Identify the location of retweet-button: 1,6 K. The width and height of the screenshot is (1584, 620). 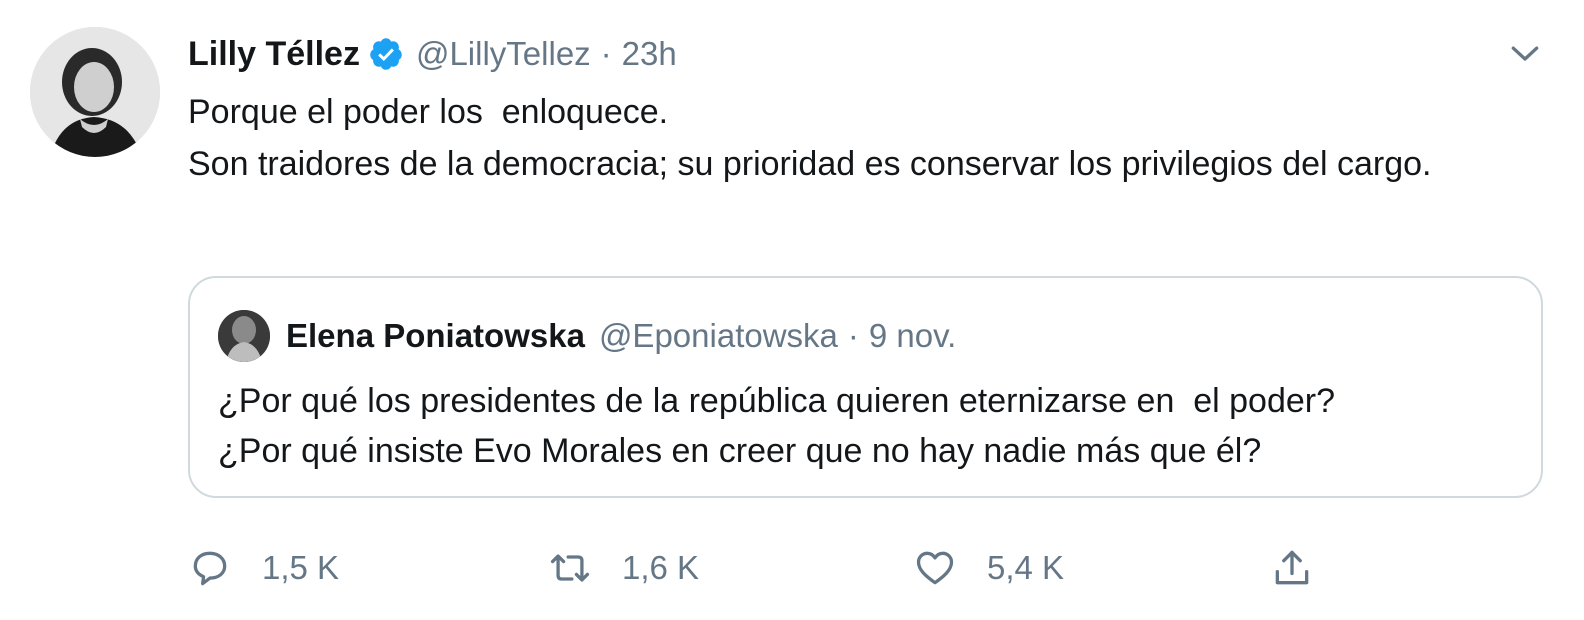
(623, 568).